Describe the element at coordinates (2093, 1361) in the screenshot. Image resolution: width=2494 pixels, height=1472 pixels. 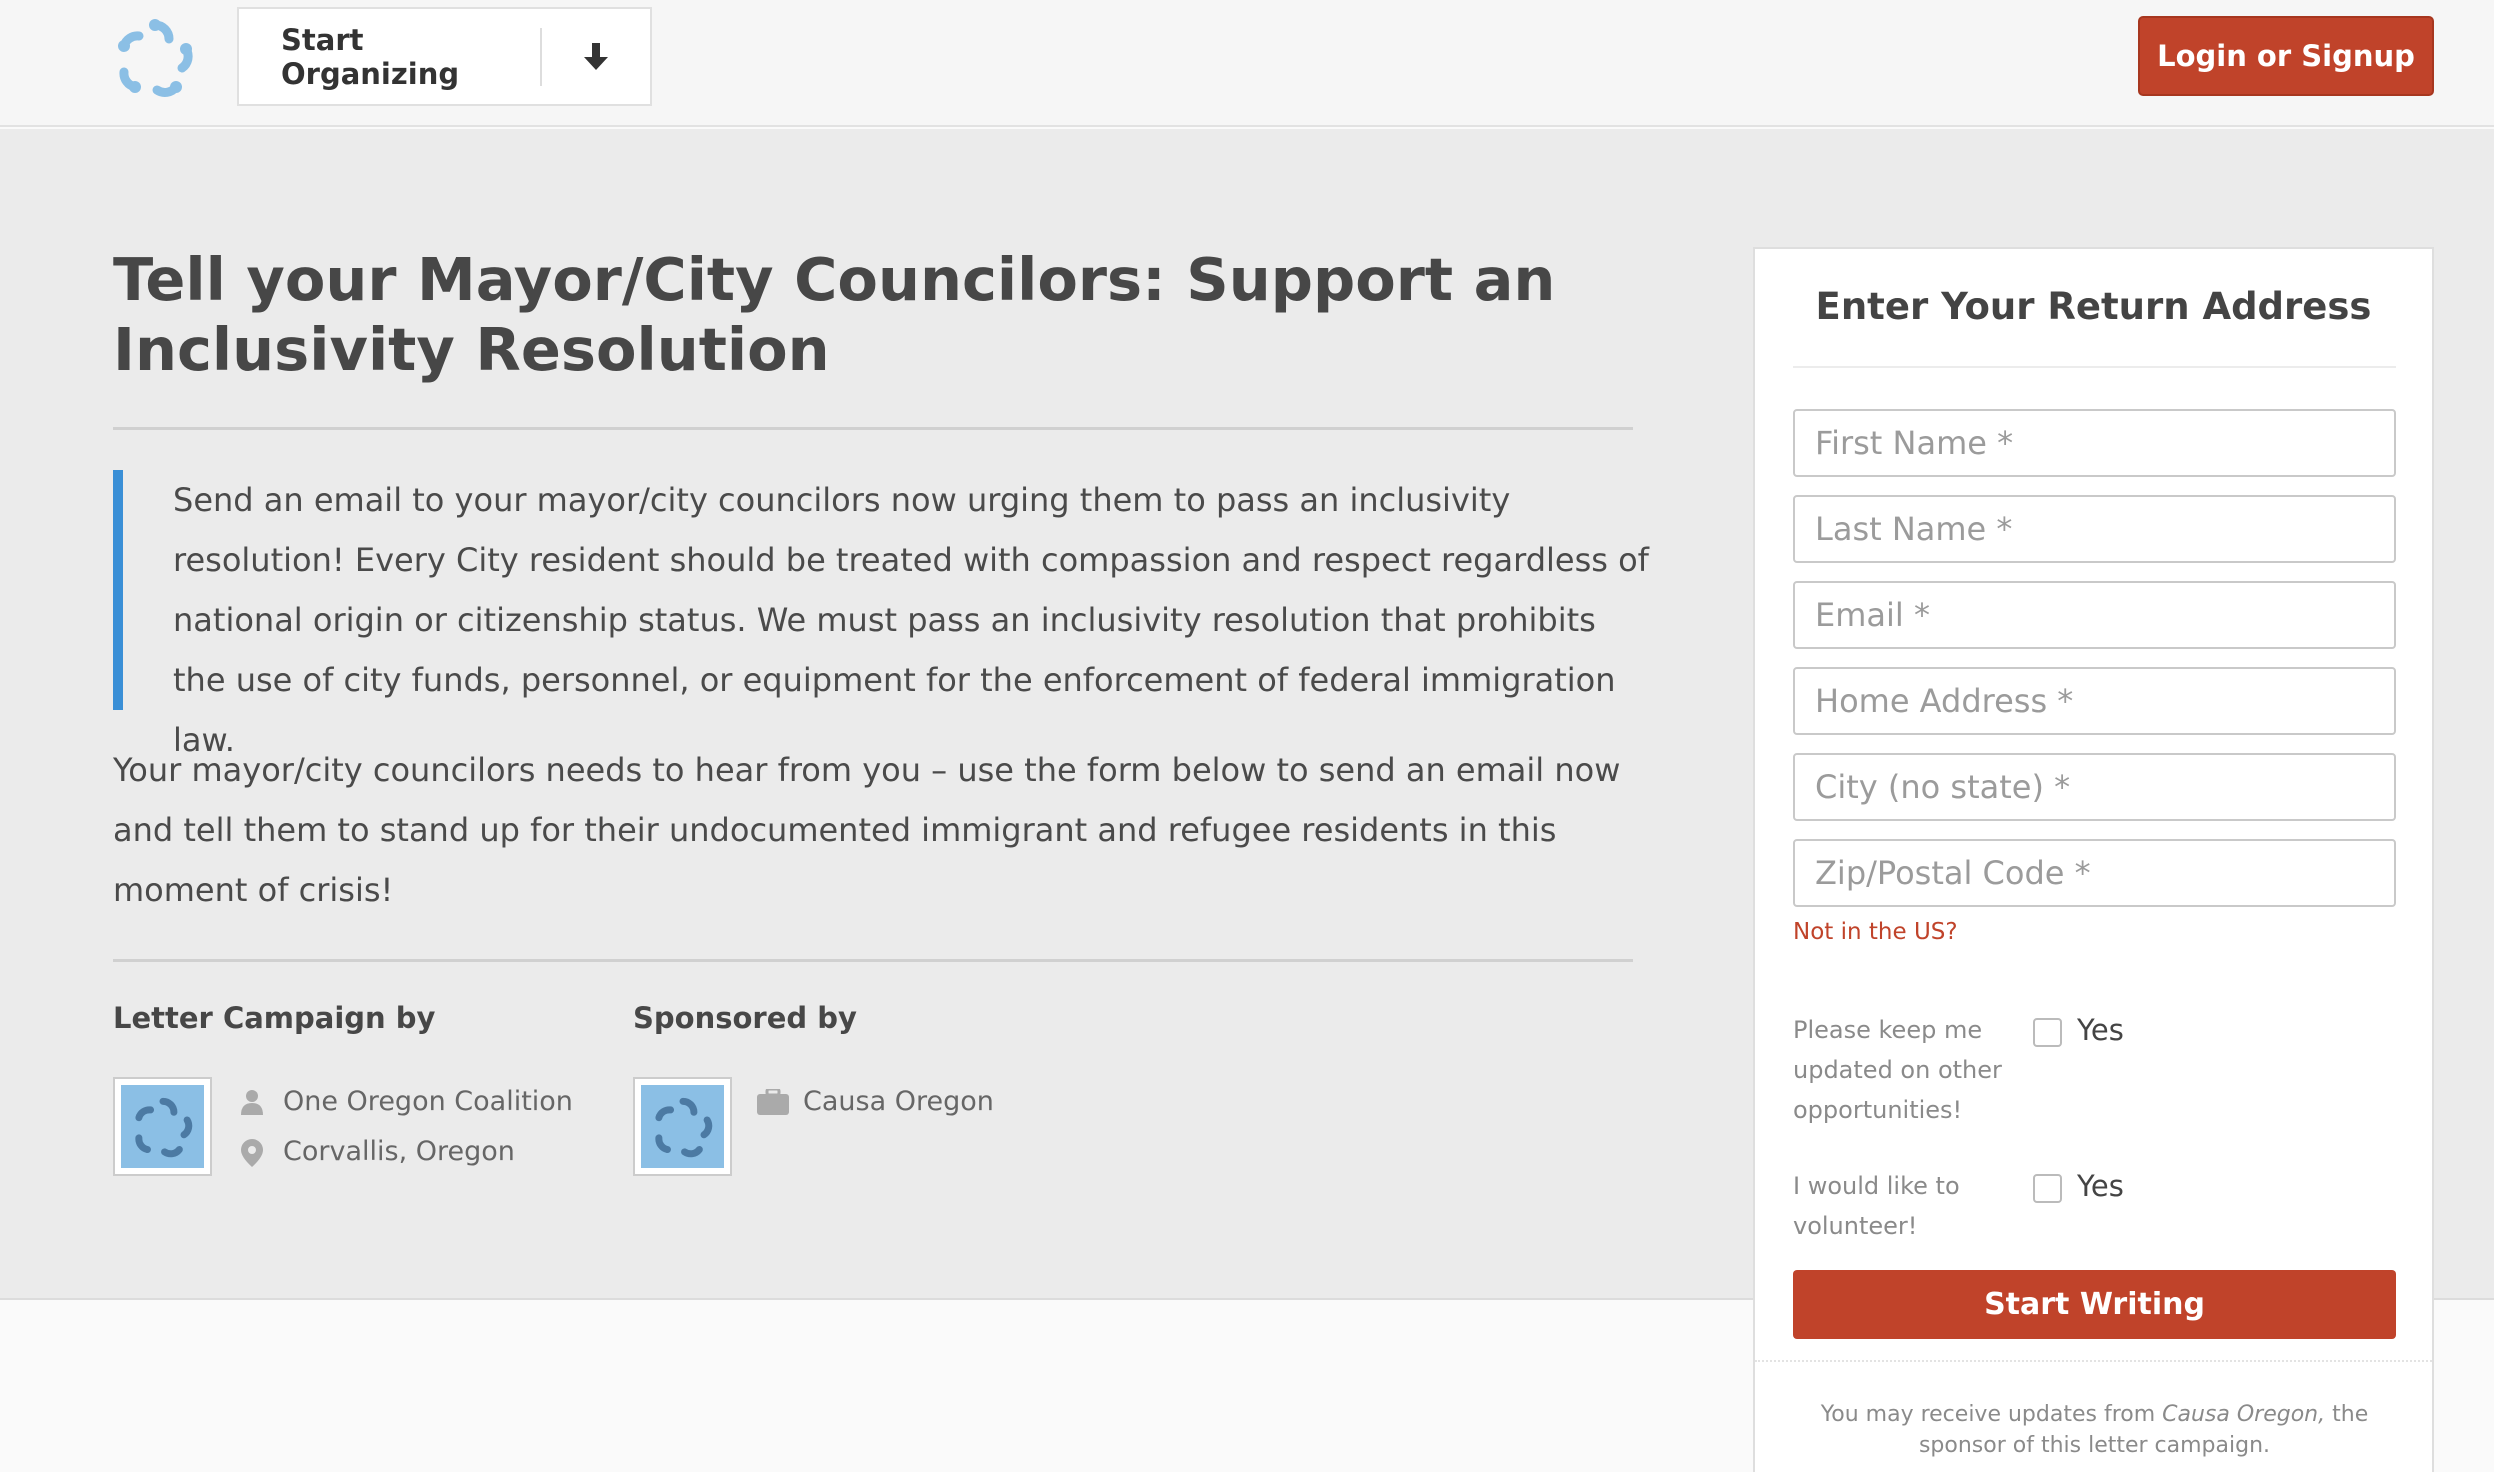
I see `panel-dotted-divider` at that location.